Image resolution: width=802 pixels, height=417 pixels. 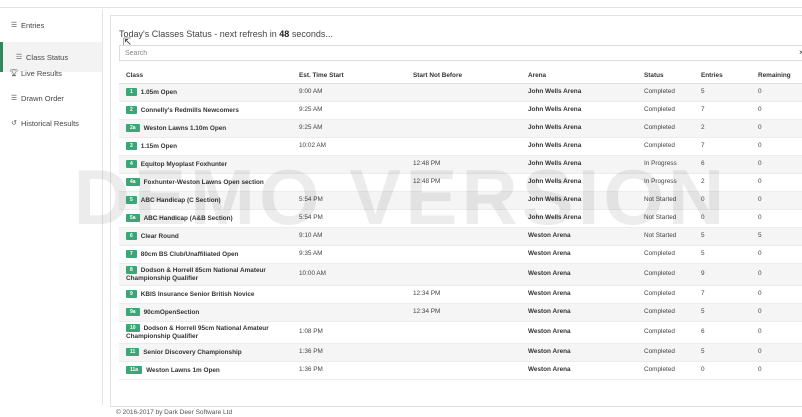 I want to click on sidebar-item-label: Drawn Order, so click(x=42, y=98).